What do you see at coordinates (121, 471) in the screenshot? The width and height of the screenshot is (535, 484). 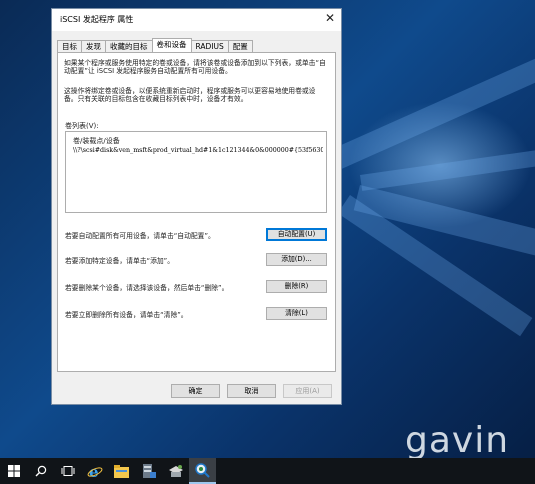 I see `file-explorer-icon` at bounding box center [121, 471].